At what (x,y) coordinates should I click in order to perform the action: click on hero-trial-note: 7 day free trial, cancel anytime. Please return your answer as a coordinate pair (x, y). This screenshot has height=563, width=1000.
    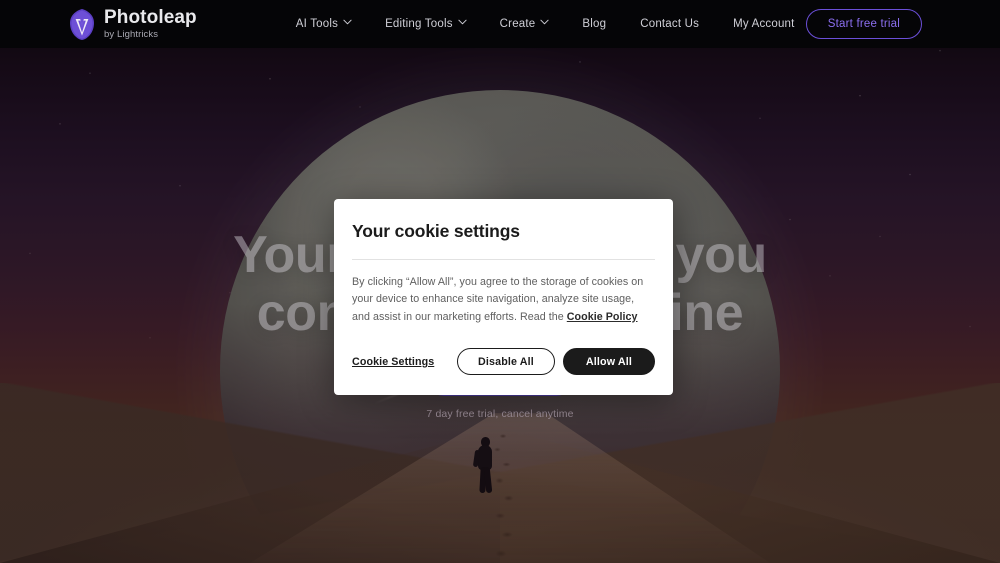
    Looking at the image, I should click on (500, 414).